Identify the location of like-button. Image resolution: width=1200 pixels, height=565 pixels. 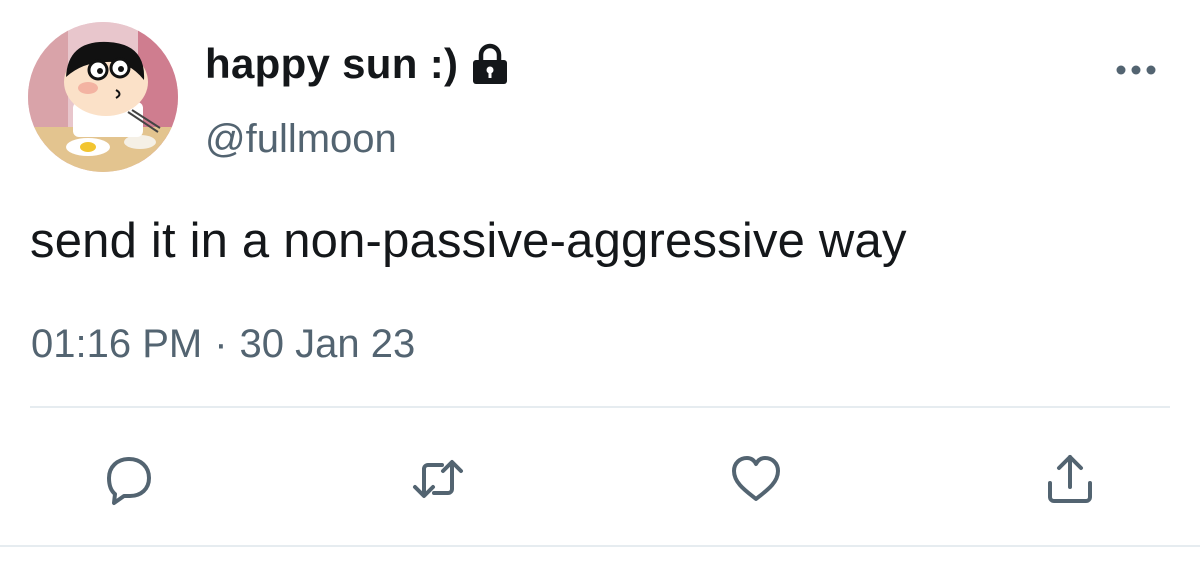
(756, 479).